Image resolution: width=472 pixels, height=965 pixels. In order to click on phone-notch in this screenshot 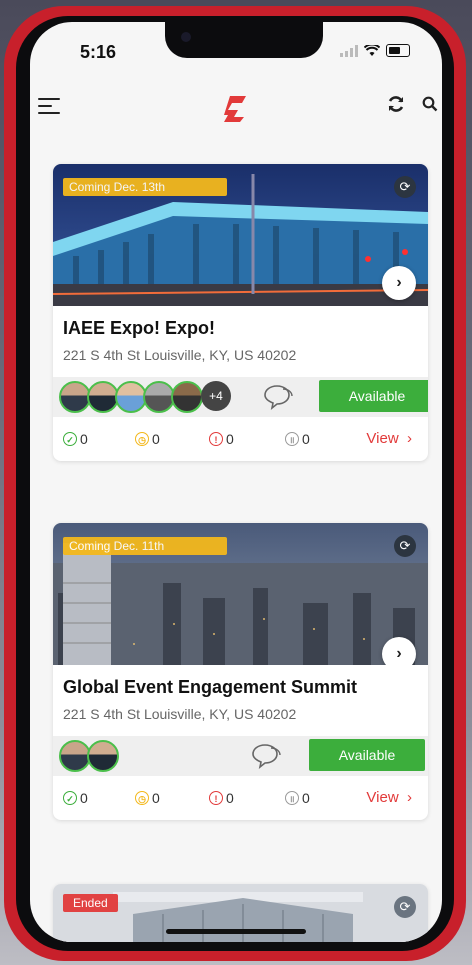, I will do `click(244, 40)`.